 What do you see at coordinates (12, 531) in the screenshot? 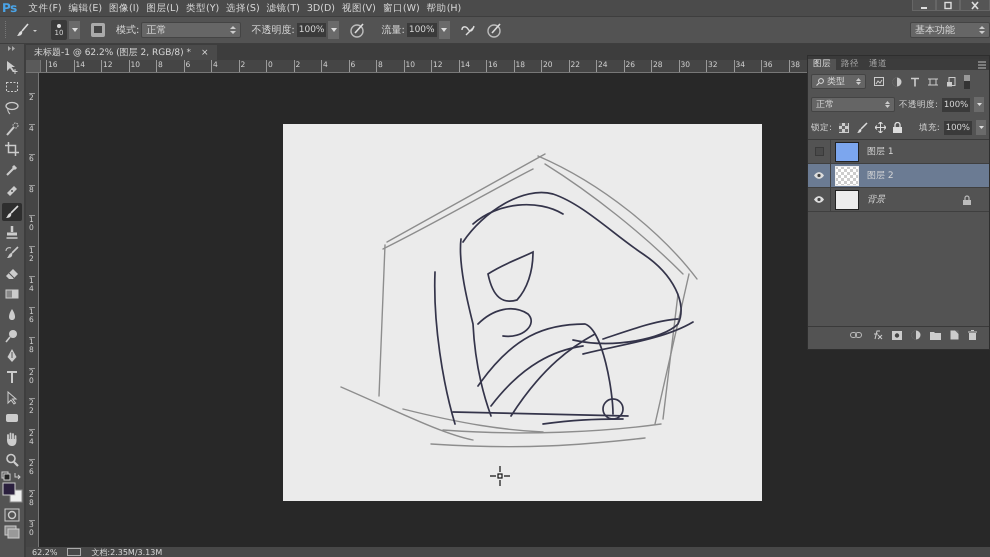
I see `screen-mode-icon` at bounding box center [12, 531].